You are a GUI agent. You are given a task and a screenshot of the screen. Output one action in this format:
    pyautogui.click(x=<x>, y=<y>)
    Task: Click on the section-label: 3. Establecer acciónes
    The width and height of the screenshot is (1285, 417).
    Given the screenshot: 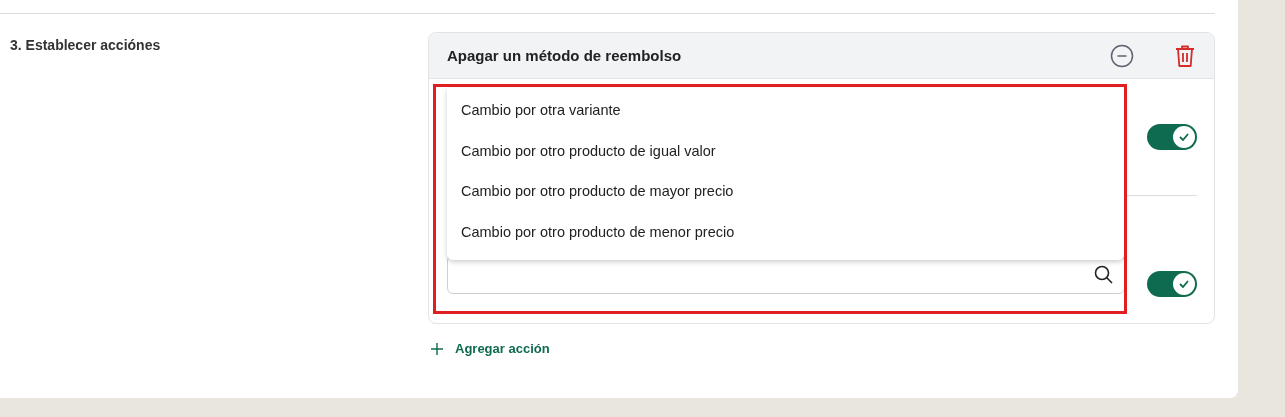 What is the action you would take?
    pyautogui.click(x=85, y=45)
    